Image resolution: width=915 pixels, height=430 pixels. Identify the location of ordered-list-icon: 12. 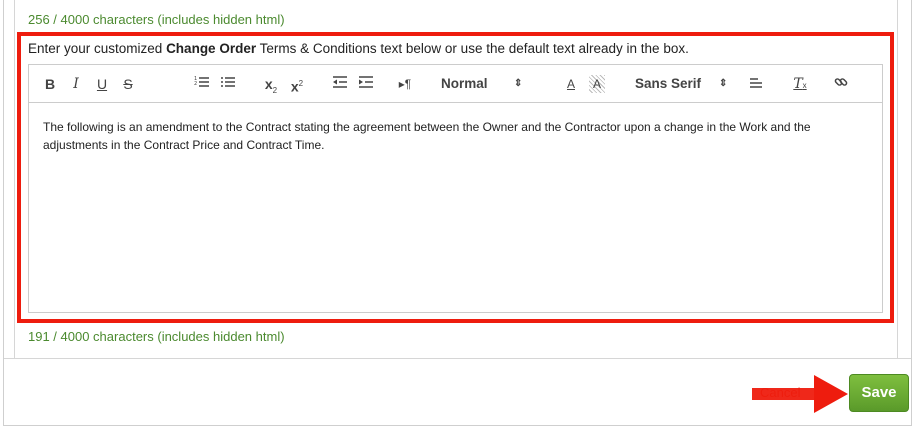
(201, 81).